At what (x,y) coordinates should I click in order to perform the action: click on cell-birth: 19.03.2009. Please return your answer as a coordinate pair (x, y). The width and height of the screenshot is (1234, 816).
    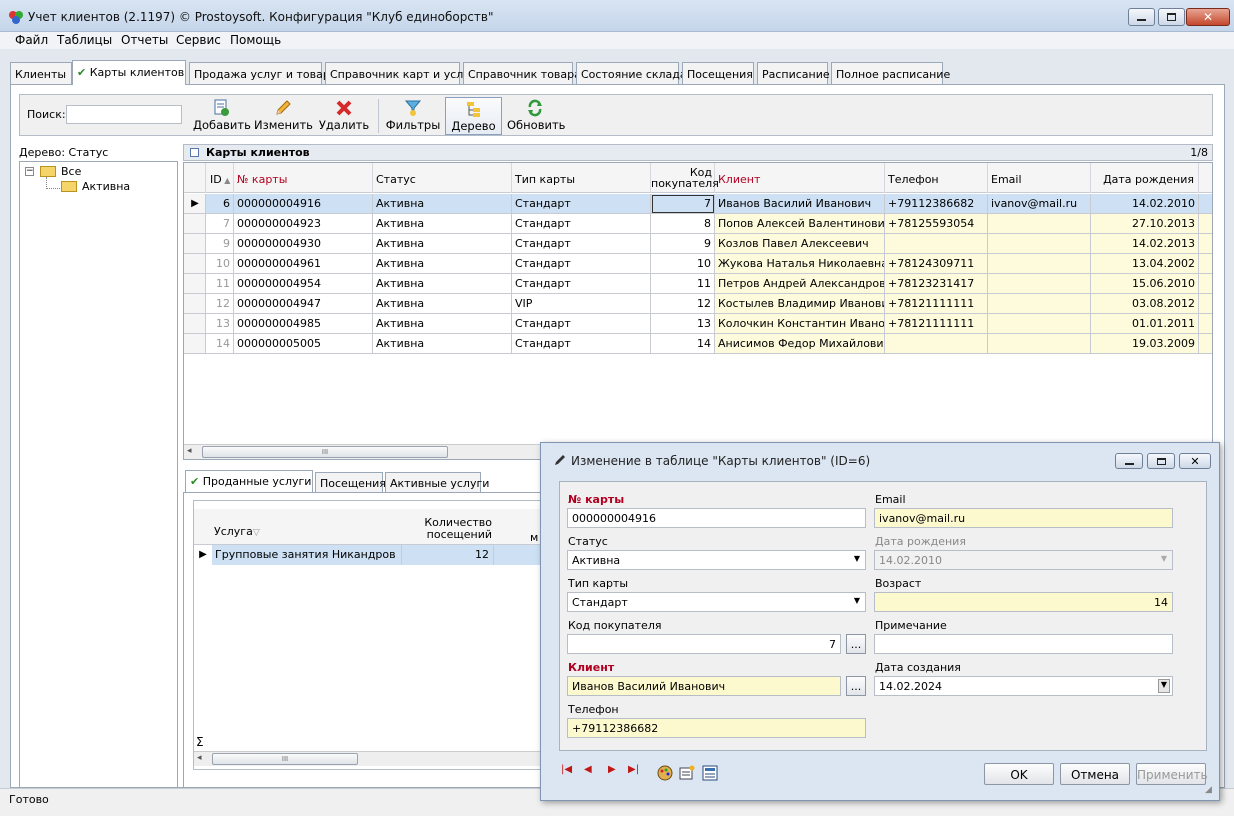
    Looking at the image, I should click on (1145, 344).